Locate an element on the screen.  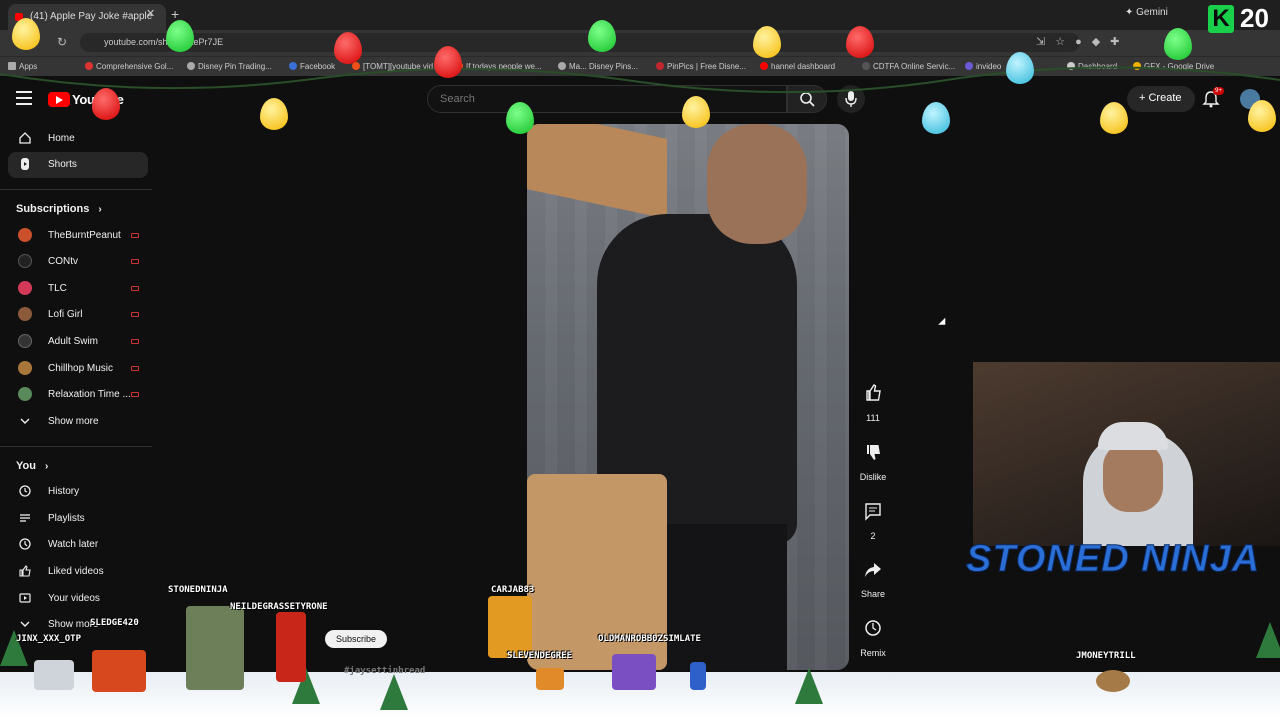
sidebar-item-label: Shorts is located at coordinates (62, 164).